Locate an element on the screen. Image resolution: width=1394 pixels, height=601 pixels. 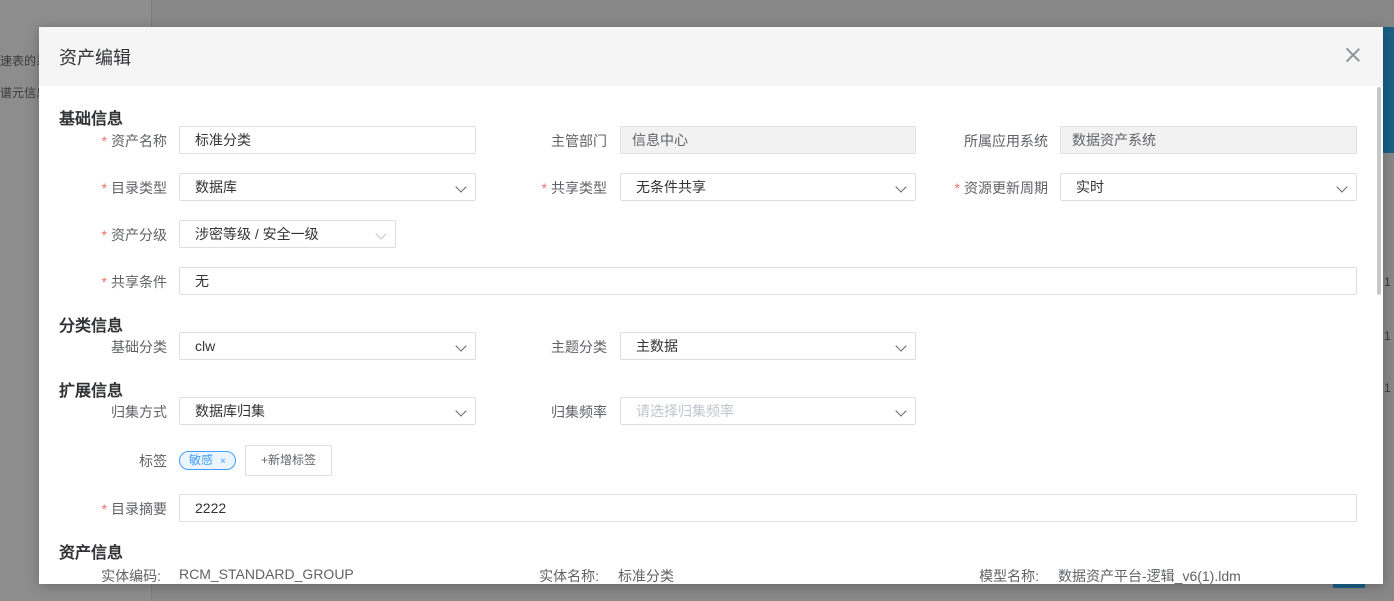
dialog-header: 资产编辑 is located at coordinates (711, 56).